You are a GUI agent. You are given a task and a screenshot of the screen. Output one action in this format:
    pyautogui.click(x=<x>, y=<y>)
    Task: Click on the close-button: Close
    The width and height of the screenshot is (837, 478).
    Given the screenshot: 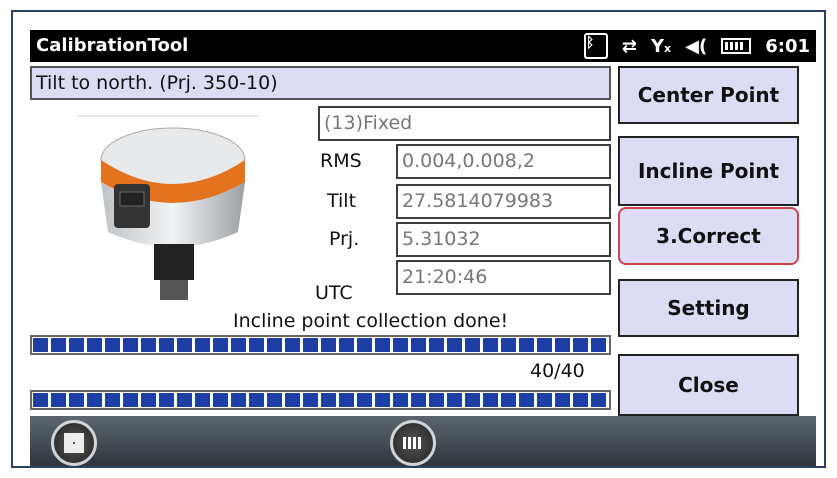 What is the action you would take?
    pyautogui.click(x=708, y=385)
    